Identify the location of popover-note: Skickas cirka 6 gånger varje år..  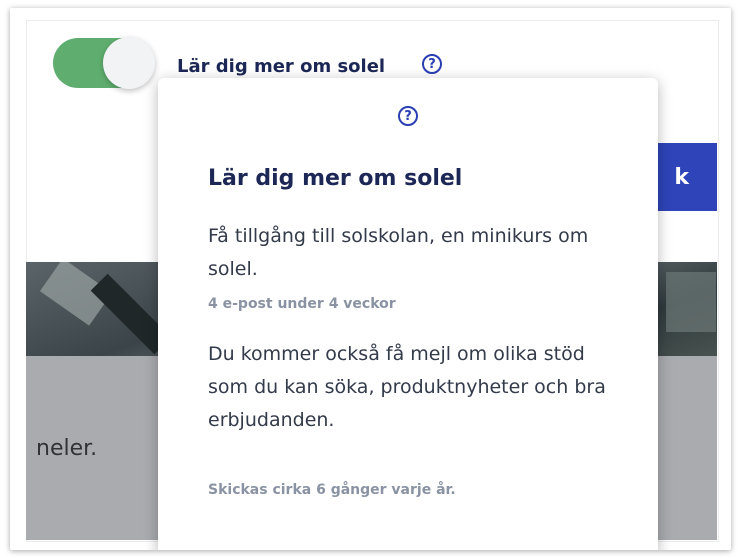
(332, 490).